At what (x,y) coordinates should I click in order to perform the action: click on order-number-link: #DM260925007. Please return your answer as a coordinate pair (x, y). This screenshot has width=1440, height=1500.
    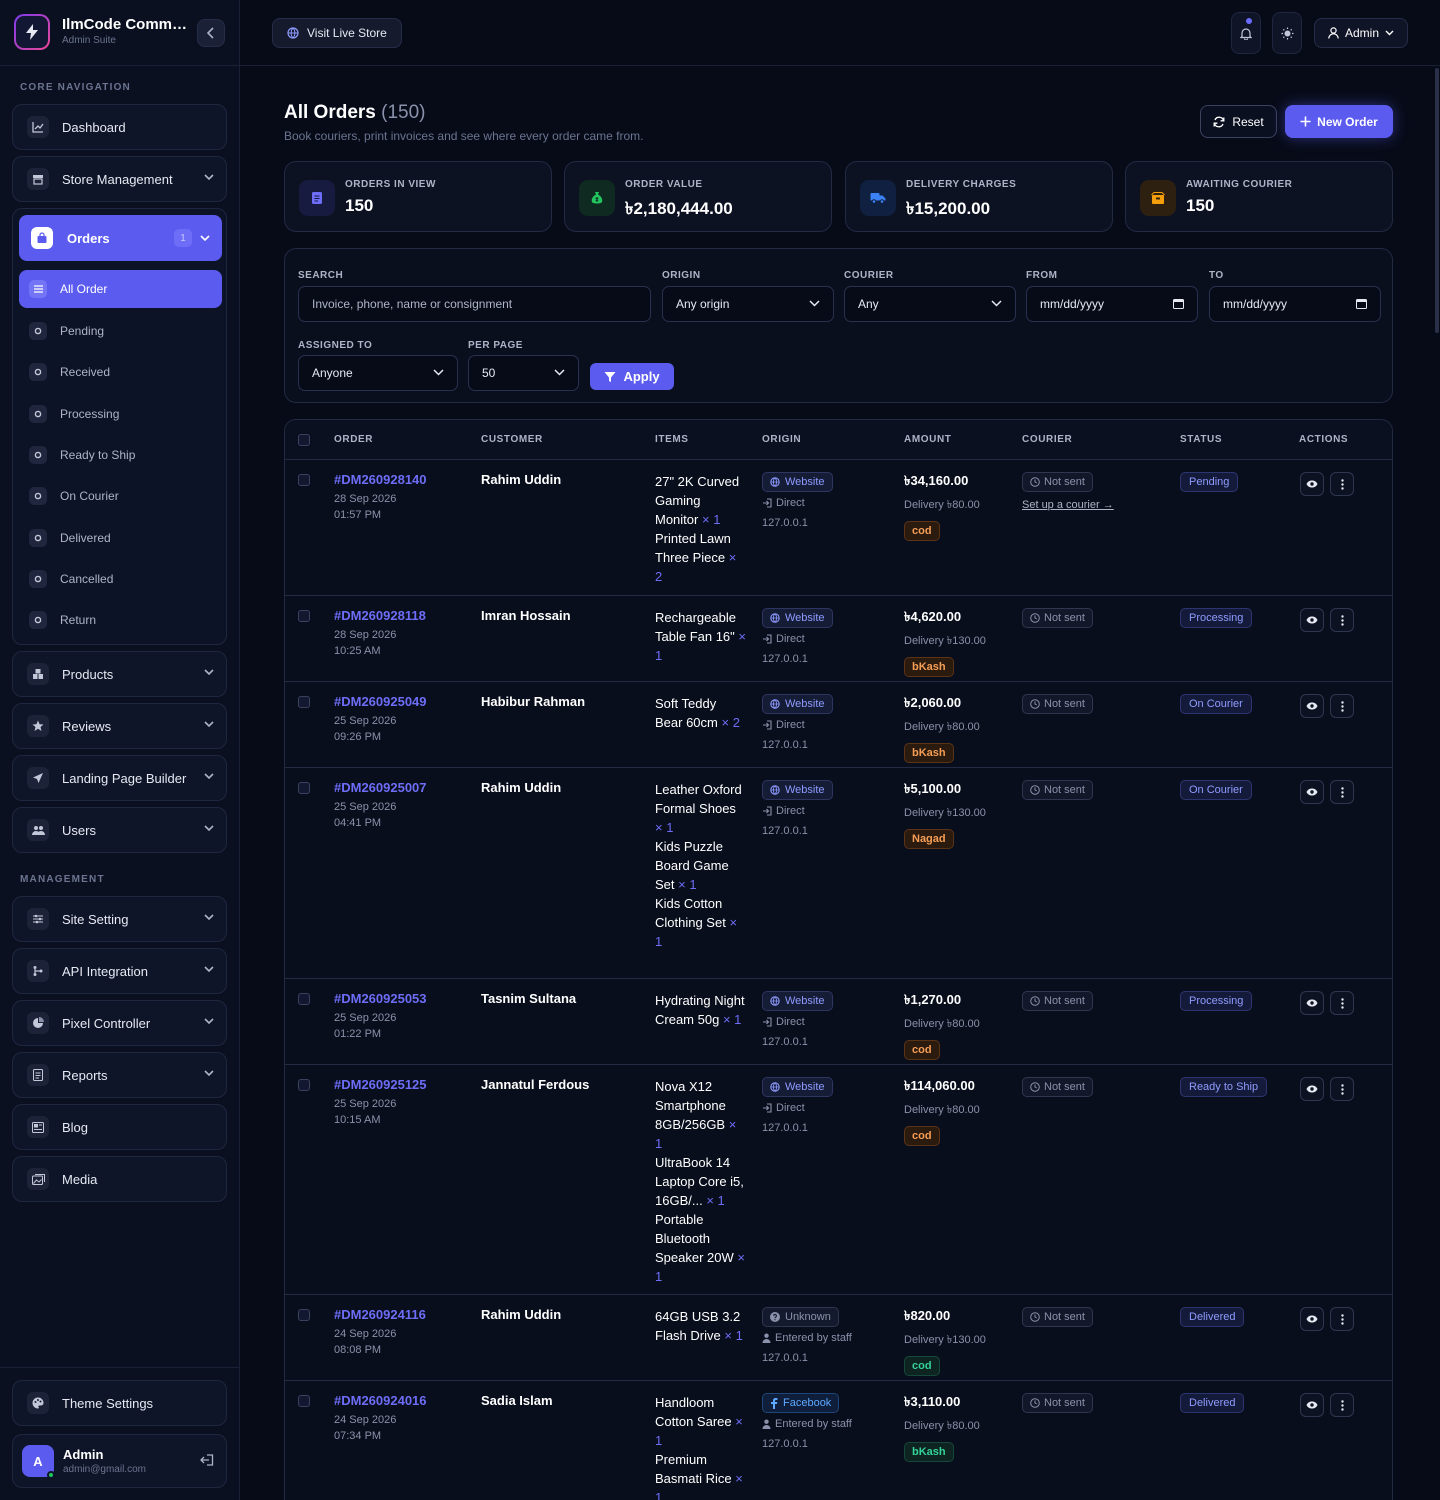
    Looking at the image, I should click on (380, 787).